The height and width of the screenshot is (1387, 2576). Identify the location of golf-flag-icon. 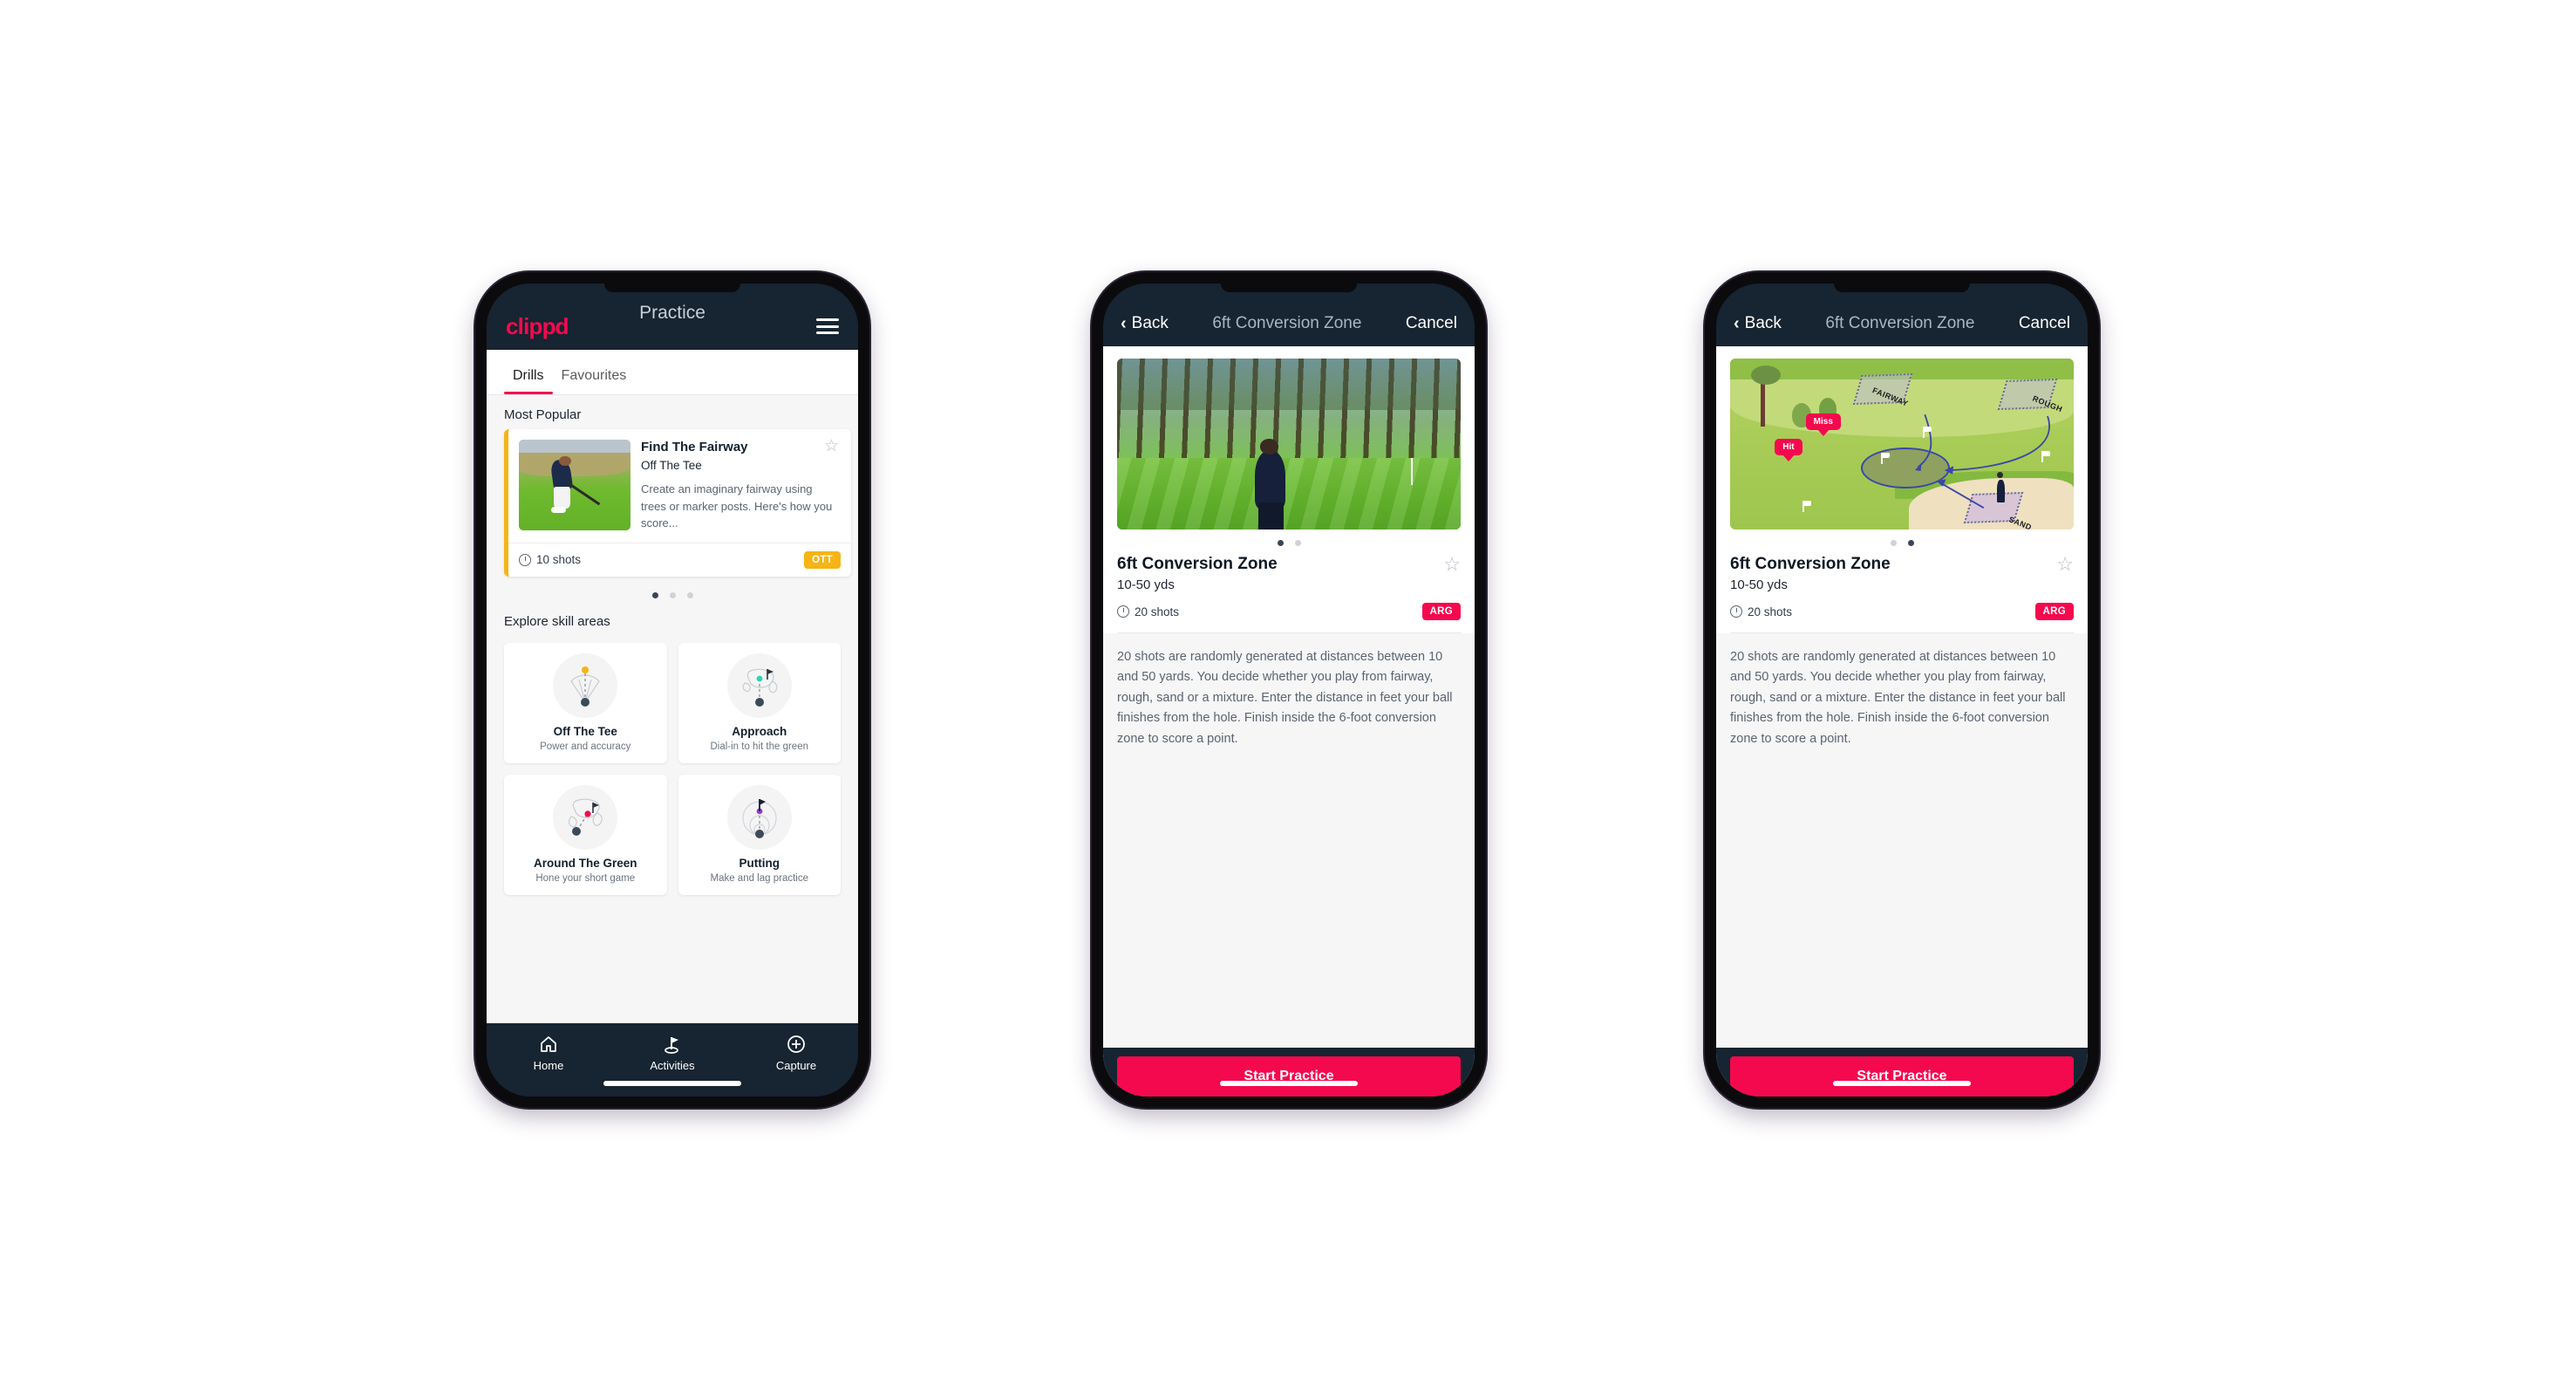
(671, 1045).